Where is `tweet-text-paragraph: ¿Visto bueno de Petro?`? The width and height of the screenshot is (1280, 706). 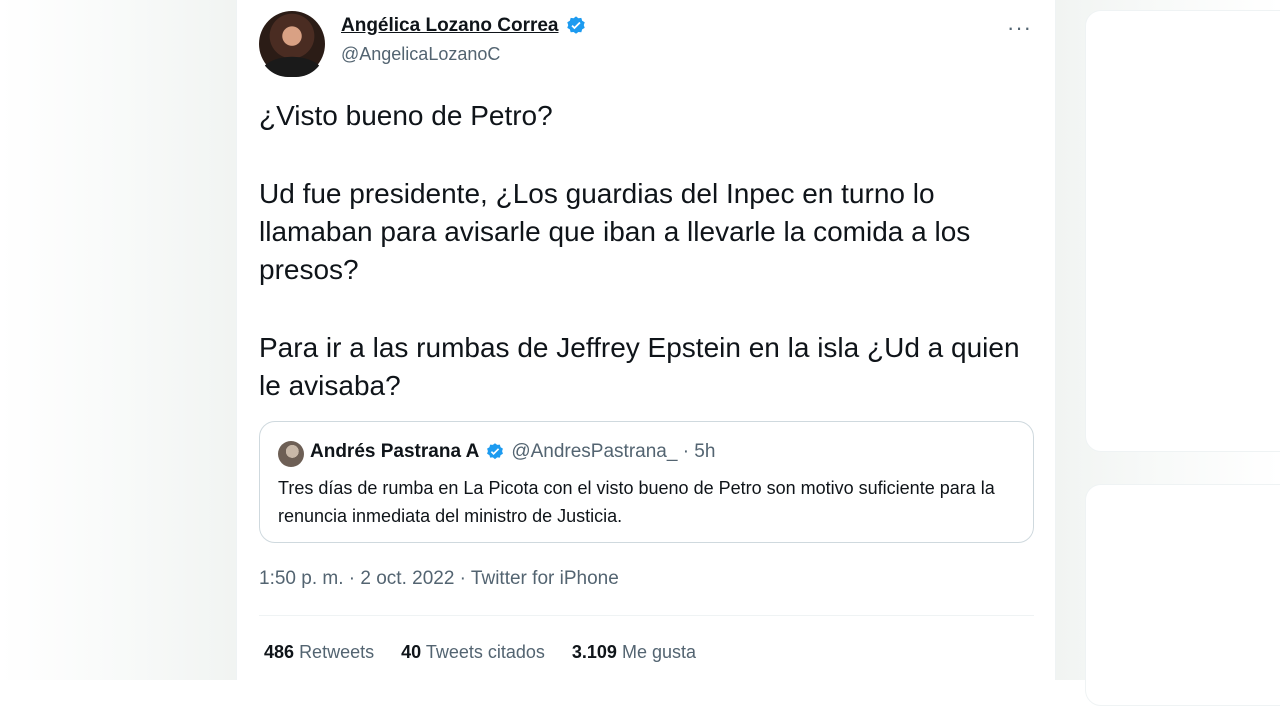 tweet-text-paragraph: ¿Visto bueno de Petro? is located at coordinates (406, 115).